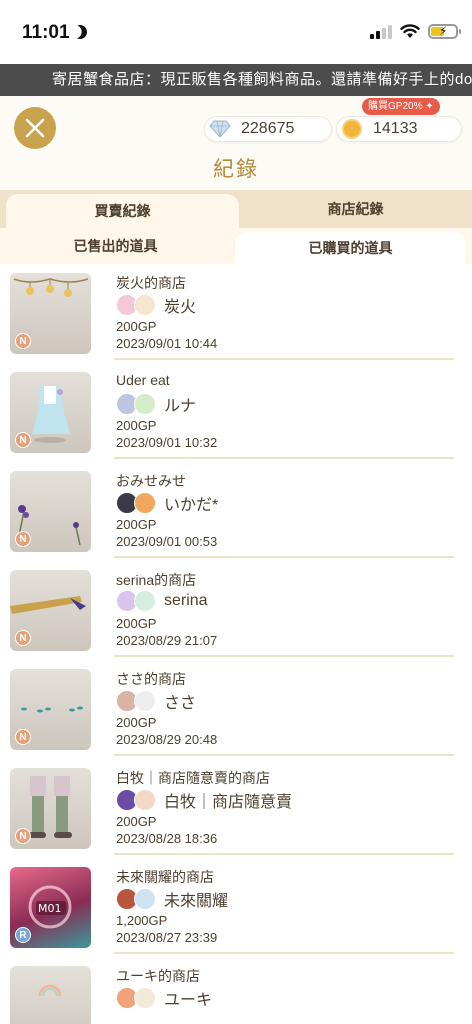  I want to click on signal-icon, so click(381, 31).